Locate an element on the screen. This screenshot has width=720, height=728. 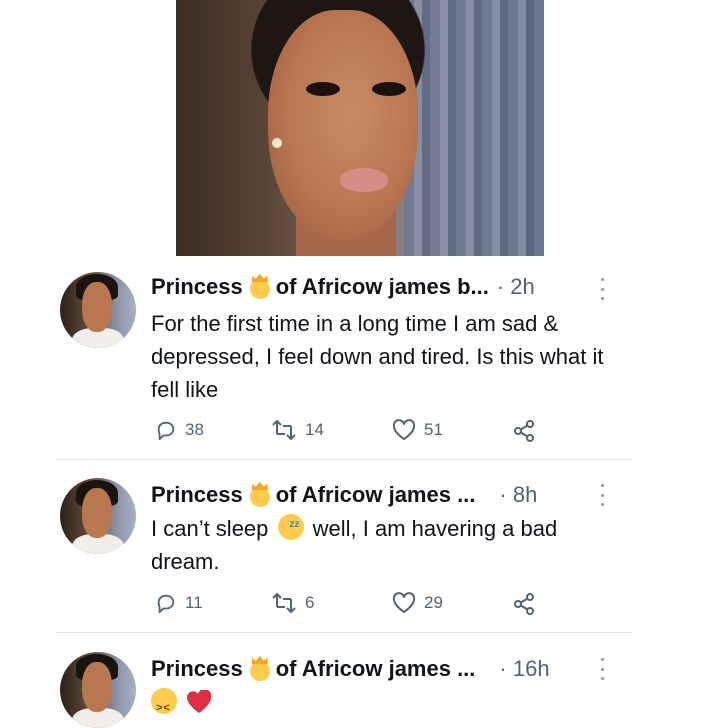
photo-eye-right is located at coordinates (389, 89).